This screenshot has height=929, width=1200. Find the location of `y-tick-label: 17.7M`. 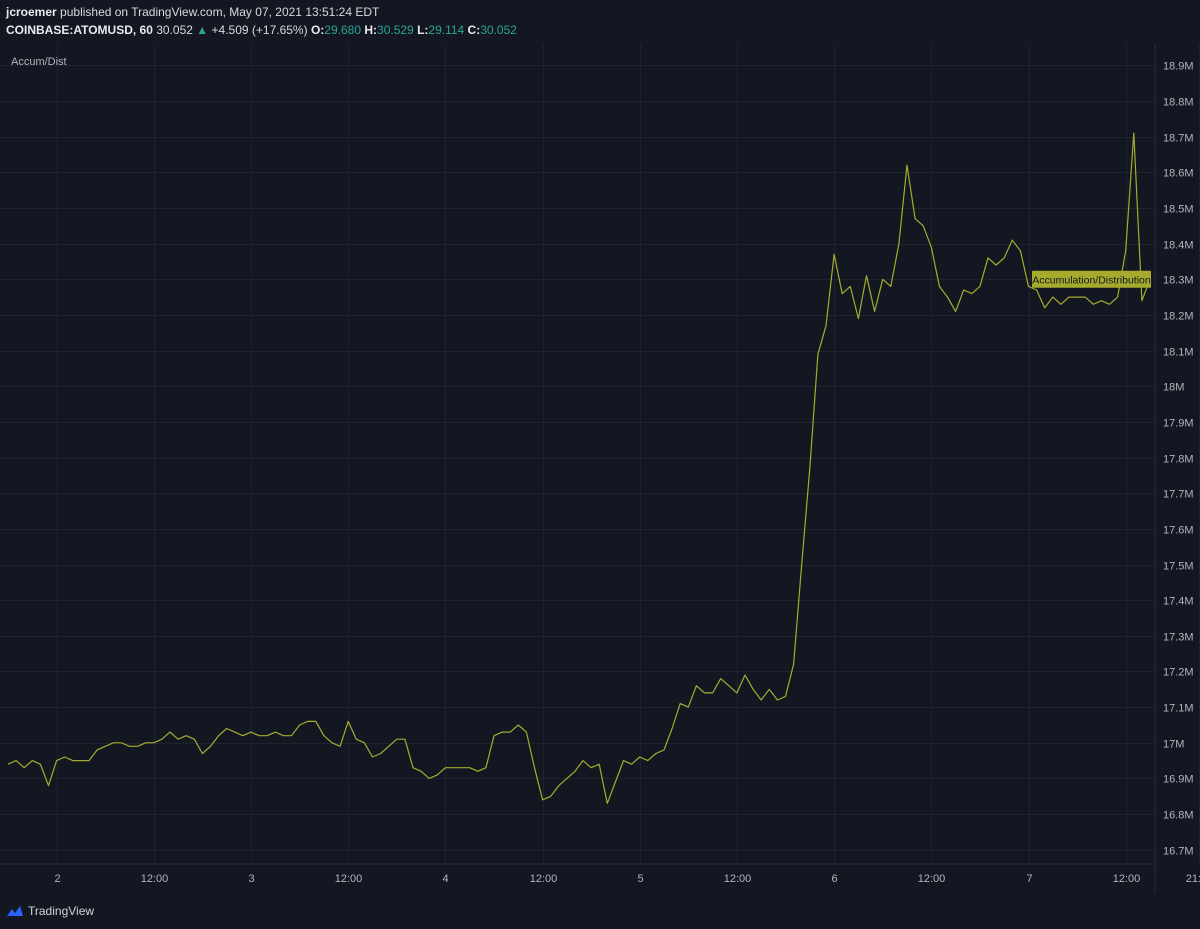

y-tick-label: 17.7M is located at coordinates (1178, 495).